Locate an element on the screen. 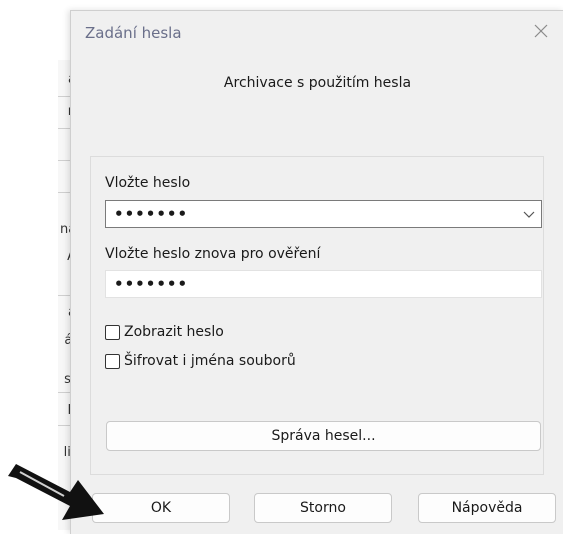  password-input: ••••••• is located at coordinates (323, 214).